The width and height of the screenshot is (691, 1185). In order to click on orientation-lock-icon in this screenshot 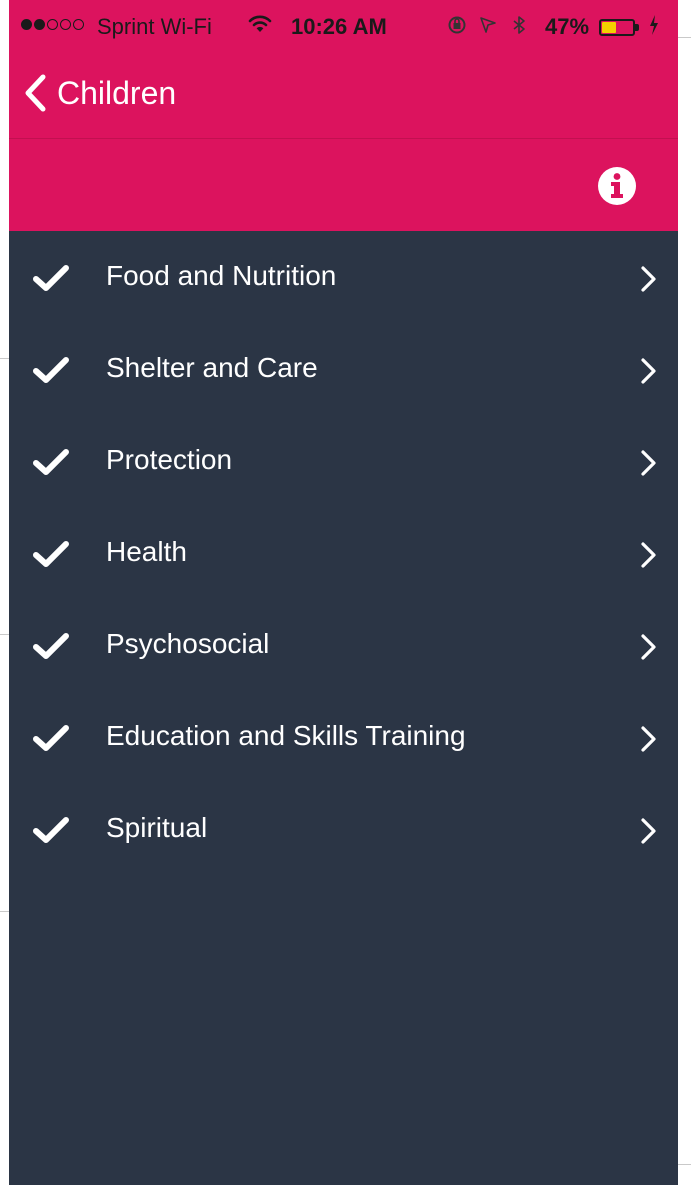, I will do `click(457, 25)`.